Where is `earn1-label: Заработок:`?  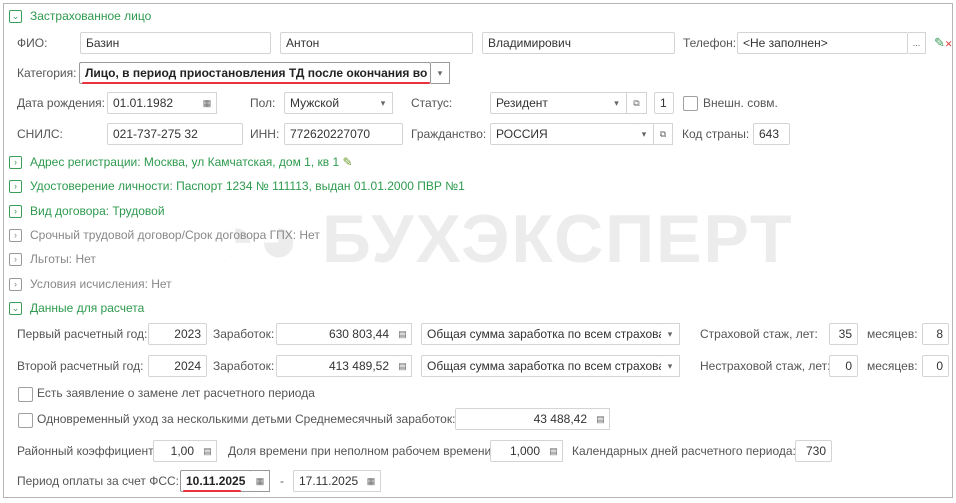
earn1-label: Заработок: is located at coordinates (244, 334).